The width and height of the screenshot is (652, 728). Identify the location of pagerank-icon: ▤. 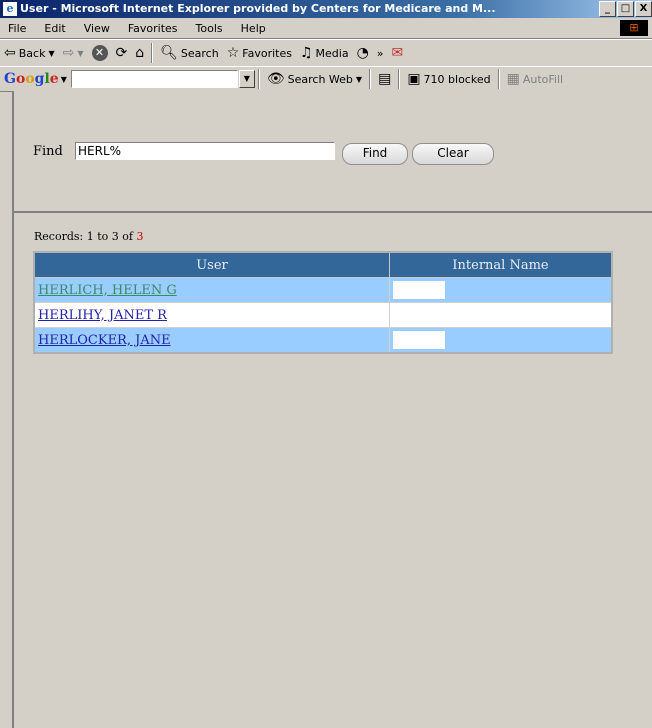
(385, 79).